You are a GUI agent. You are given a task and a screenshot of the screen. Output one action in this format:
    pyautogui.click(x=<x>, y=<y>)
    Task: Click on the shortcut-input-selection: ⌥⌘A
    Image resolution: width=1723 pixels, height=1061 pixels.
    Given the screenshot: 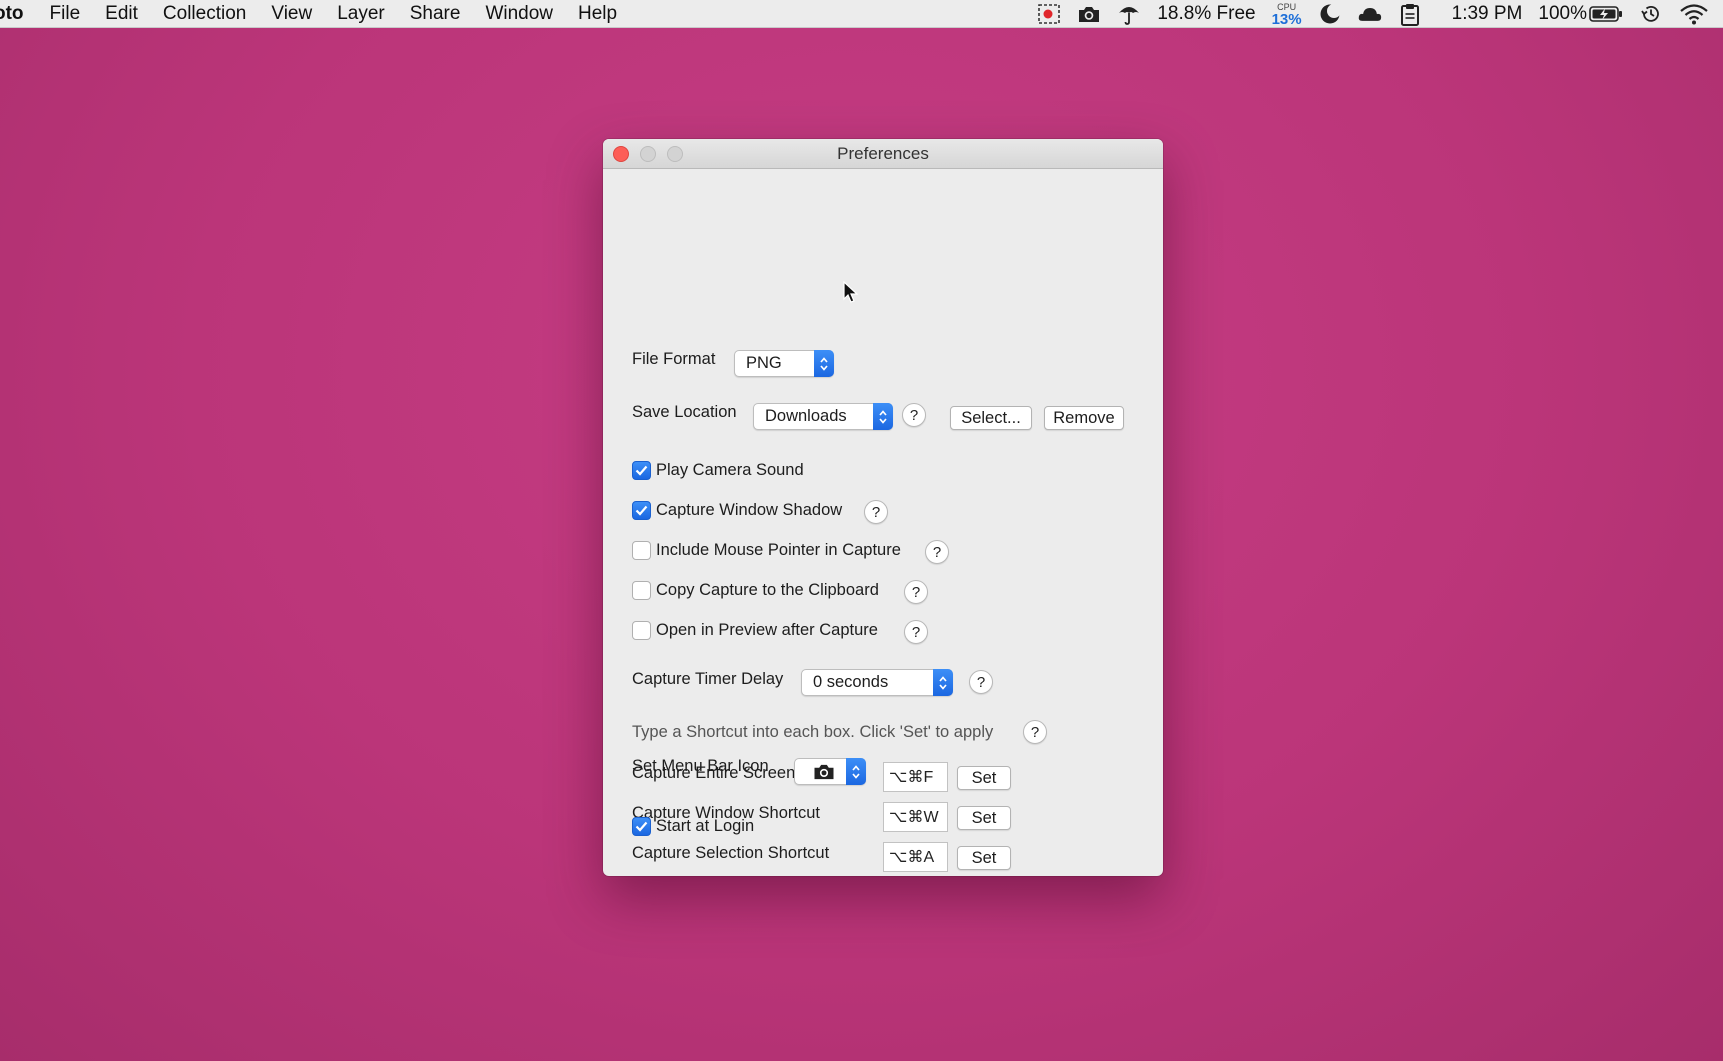 What is the action you would take?
    pyautogui.click(x=915, y=857)
    